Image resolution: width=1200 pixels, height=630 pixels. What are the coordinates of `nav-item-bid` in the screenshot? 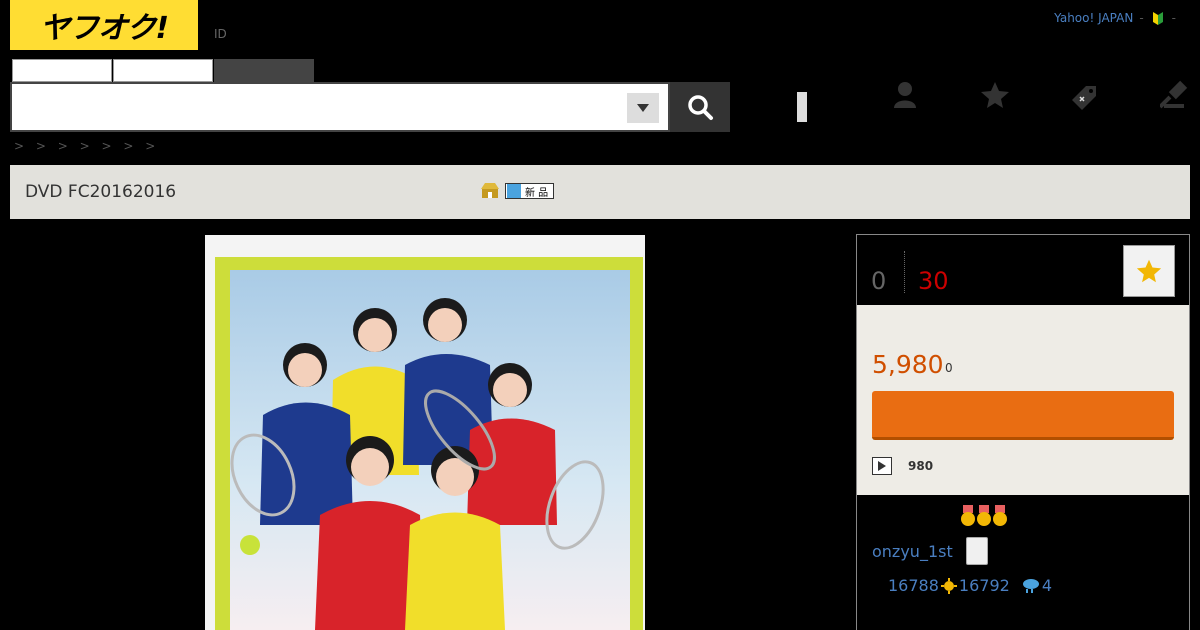 It's located at (1165, 100).